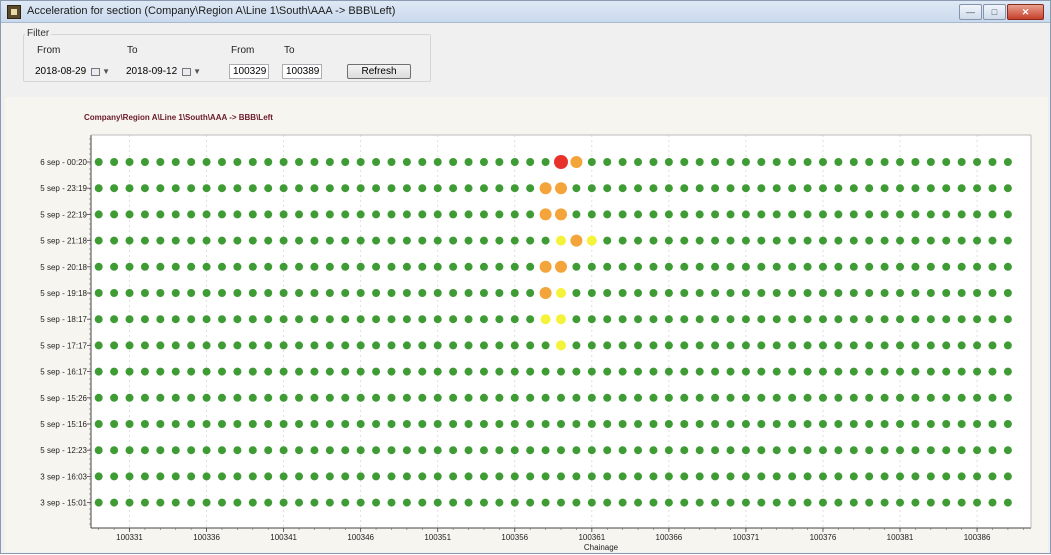 The height and width of the screenshot is (555, 1051). I want to click on y-tick-label: 5 sep - 18:17, so click(63, 319).